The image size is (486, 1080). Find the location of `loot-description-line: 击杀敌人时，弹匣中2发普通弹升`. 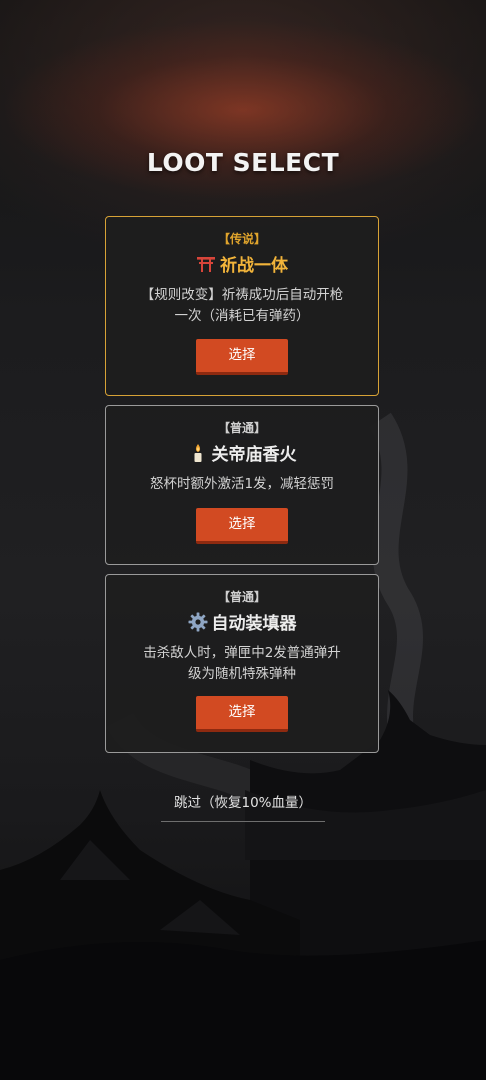

loot-description-line: 击杀敌人时，弹匣中2发普通弹升 is located at coordinates (242, 653).